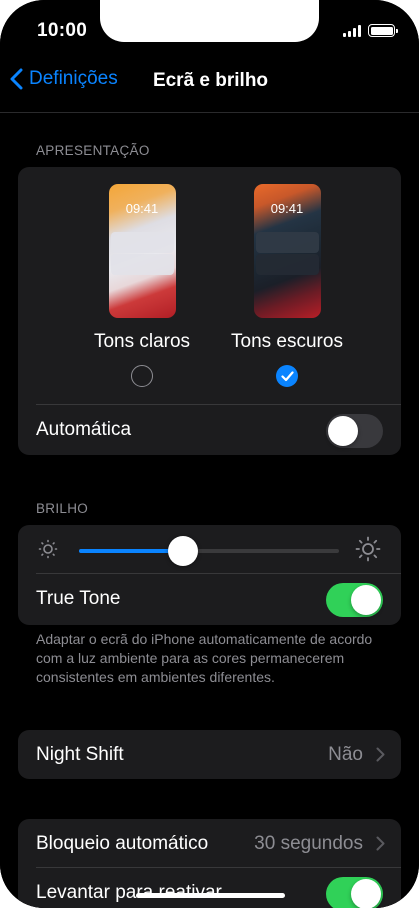  What do you see at coordinates (209, 112) in the screenshot?
I see `nav-divider` at bounding box center [209, 112].